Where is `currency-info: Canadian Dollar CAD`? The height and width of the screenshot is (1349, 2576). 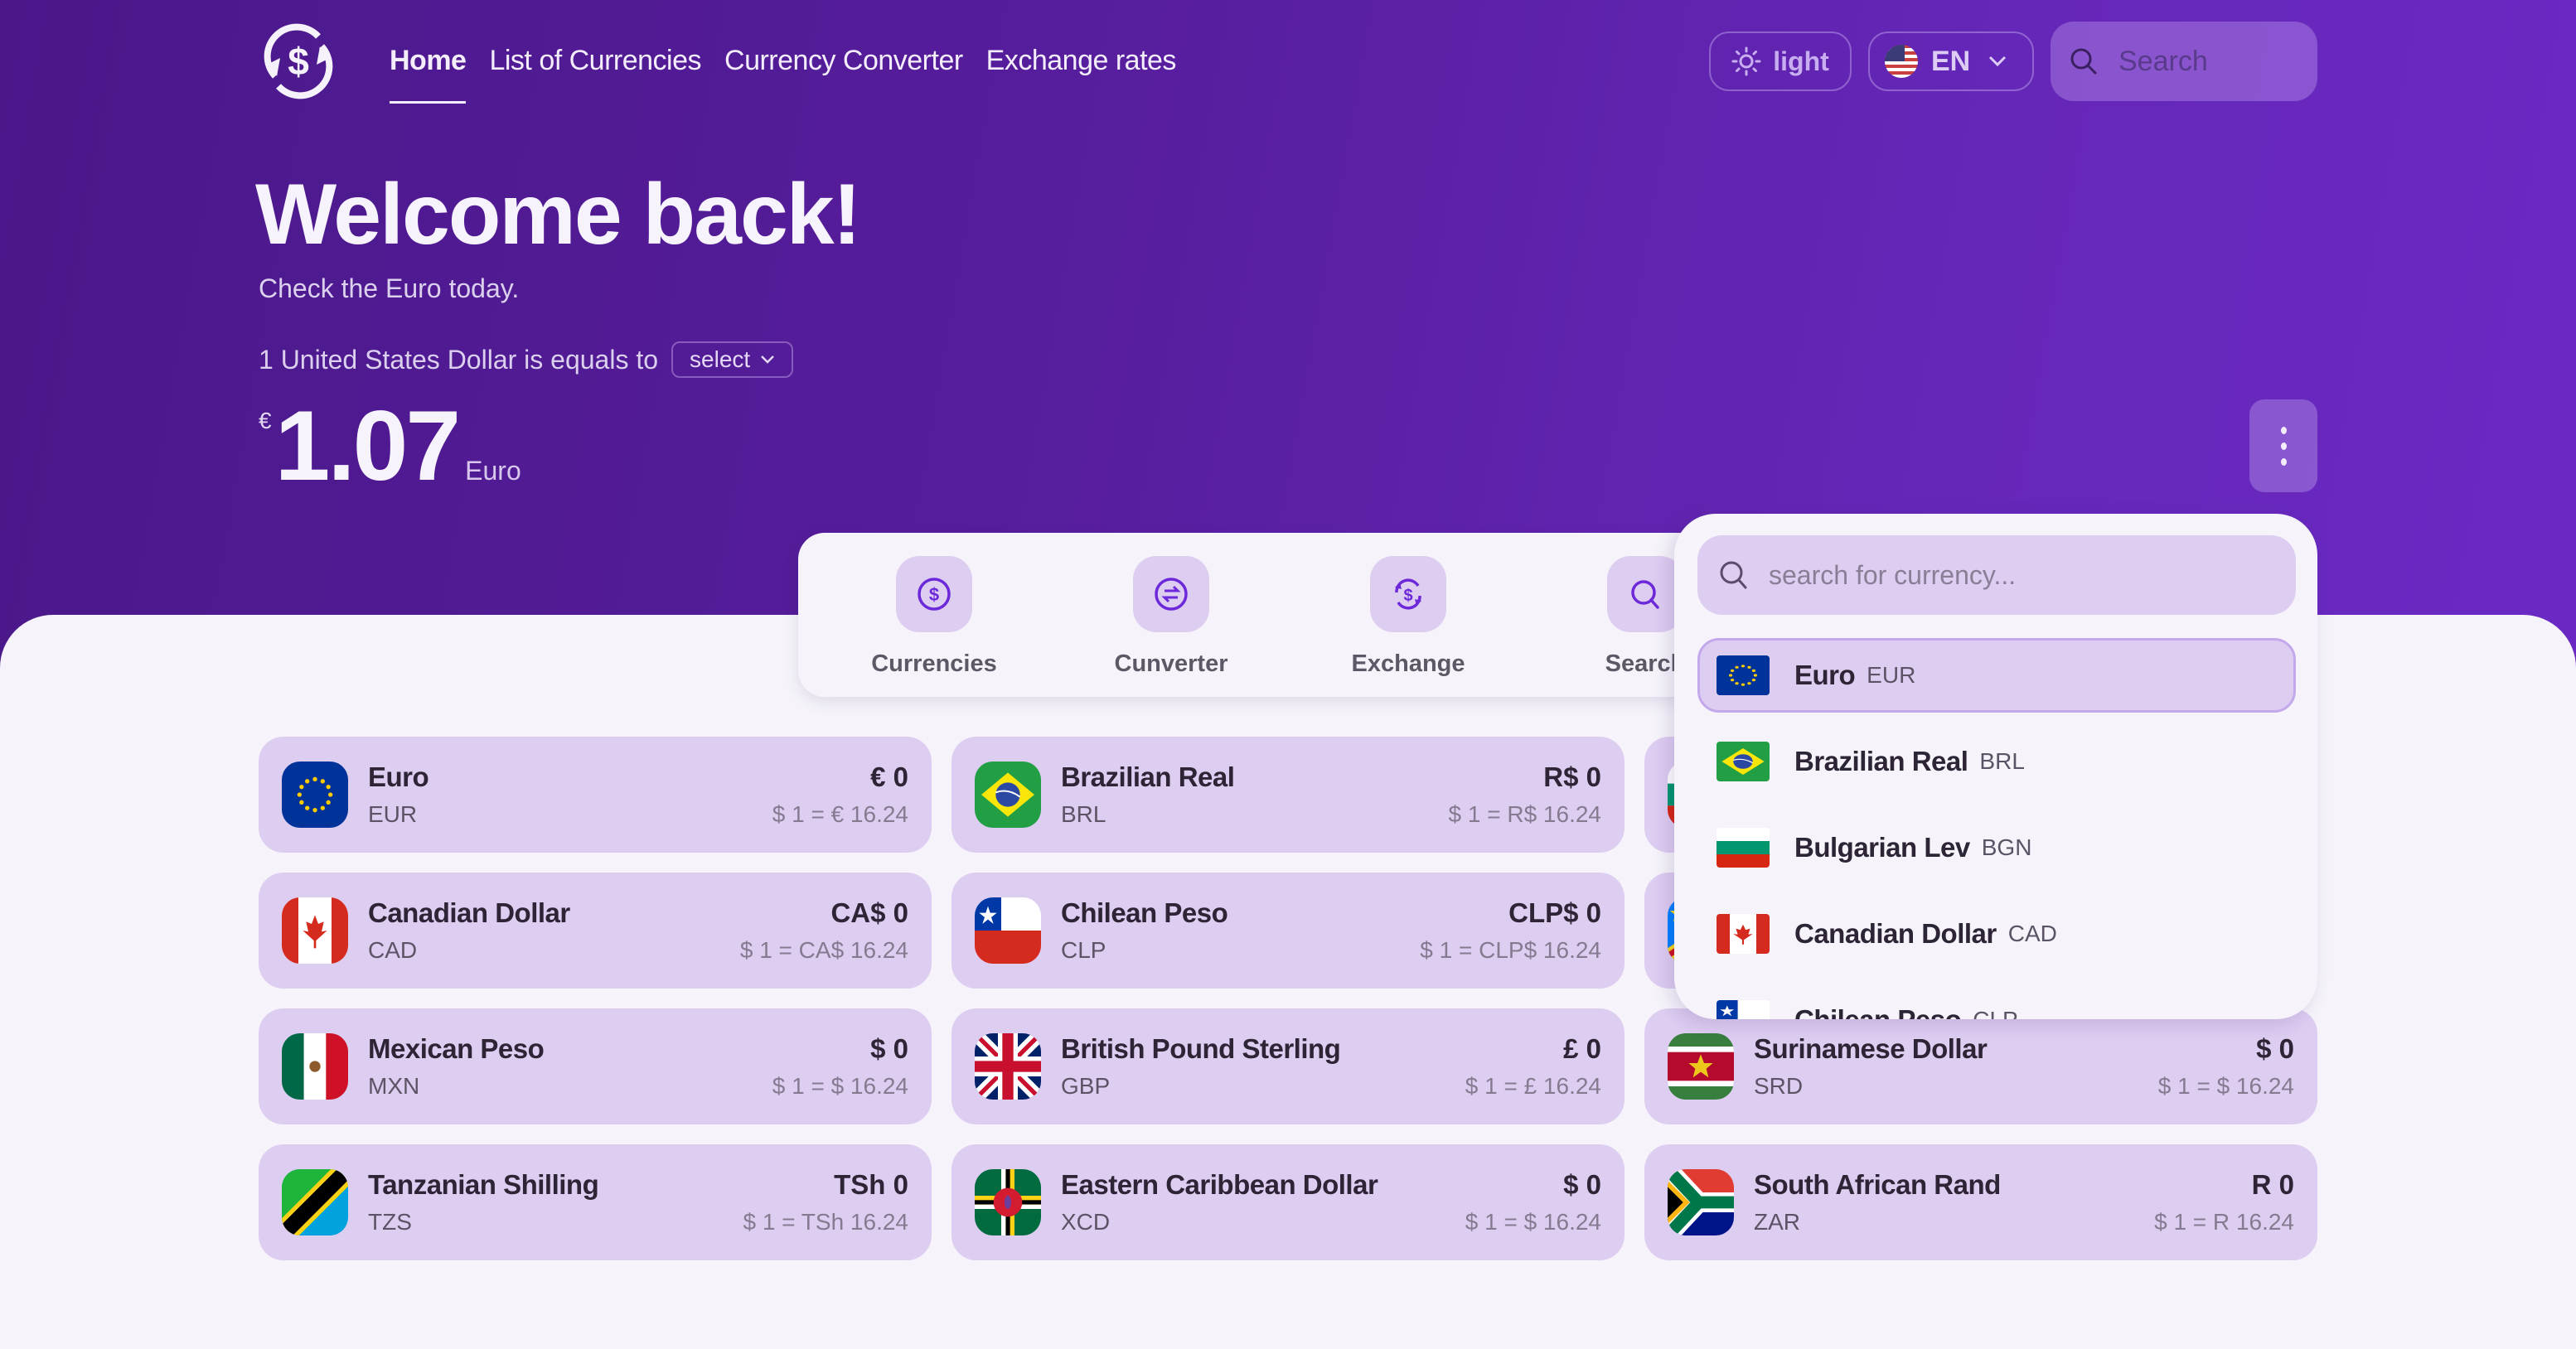
currency-info: Canadian Dollar CAD is located at coordinates (469, 931).